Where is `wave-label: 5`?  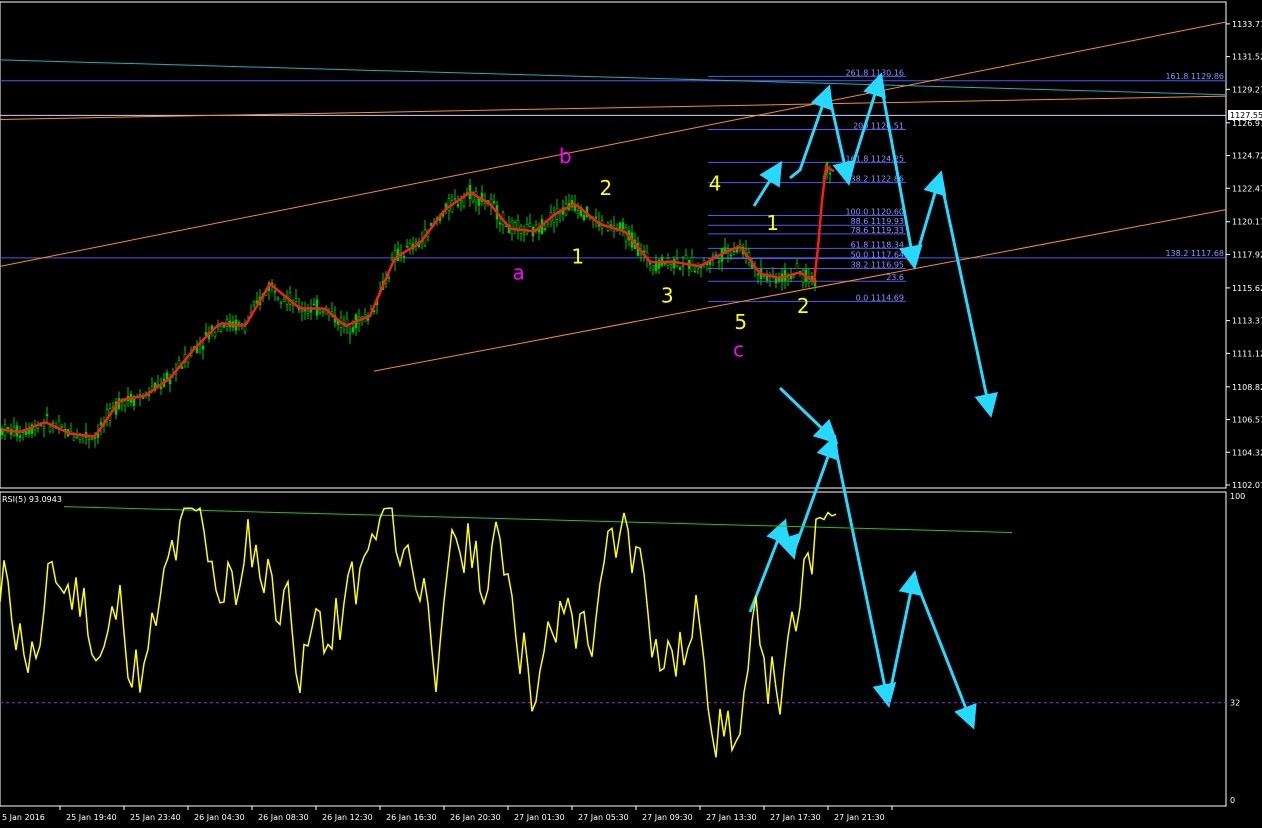 wave-label: 5 is located at coordinates (740, 322).